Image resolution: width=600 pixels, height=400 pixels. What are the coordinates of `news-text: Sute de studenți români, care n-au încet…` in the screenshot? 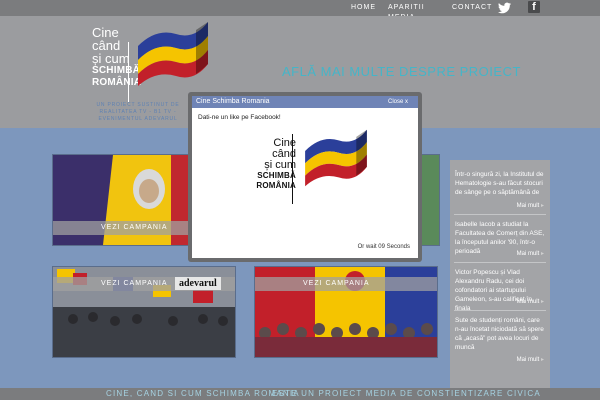 It's located at (499, 334).